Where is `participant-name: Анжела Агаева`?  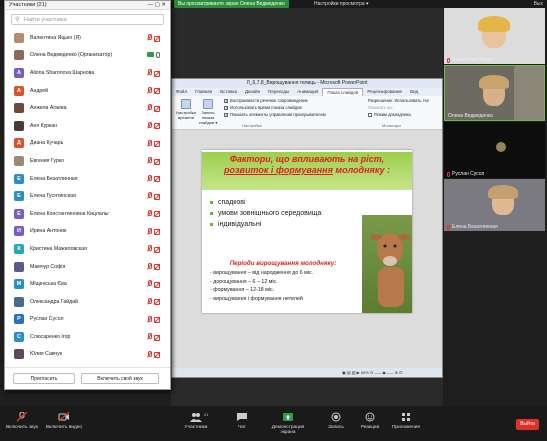 participant-name: Анжела Агаева is located at coordinates (48, 108).